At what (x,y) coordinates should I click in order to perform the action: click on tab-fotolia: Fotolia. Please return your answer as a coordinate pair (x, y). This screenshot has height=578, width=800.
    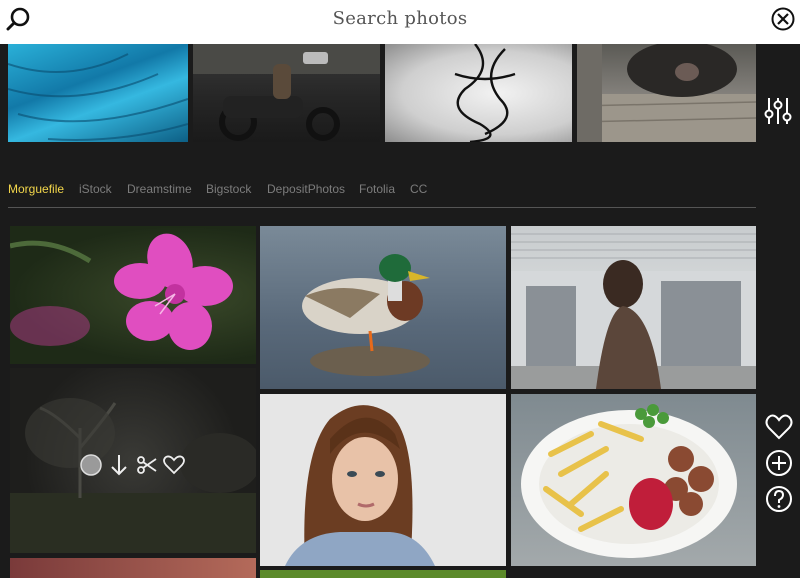
    Looking at the image, I should click on (377, 189).